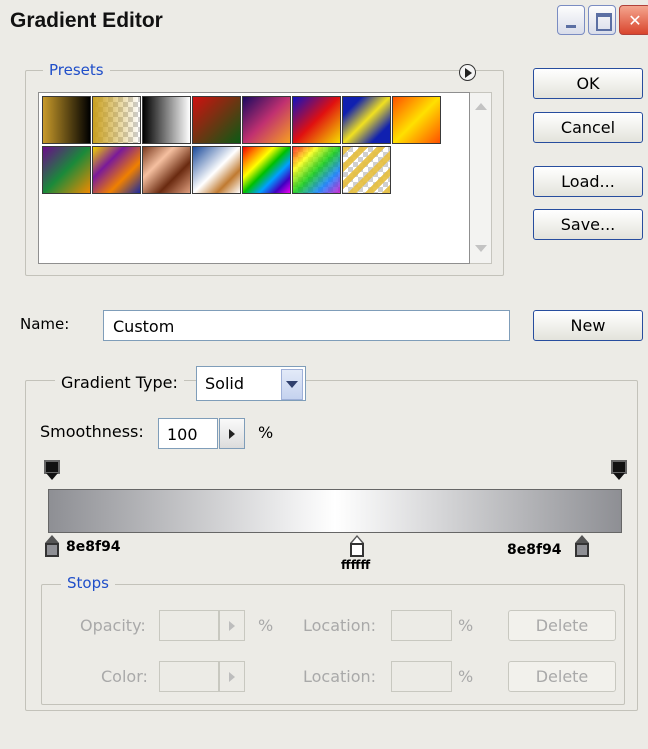 The height and width of the screenshot is (749, 648). I want to click on color-location-input, so click(421, 676).